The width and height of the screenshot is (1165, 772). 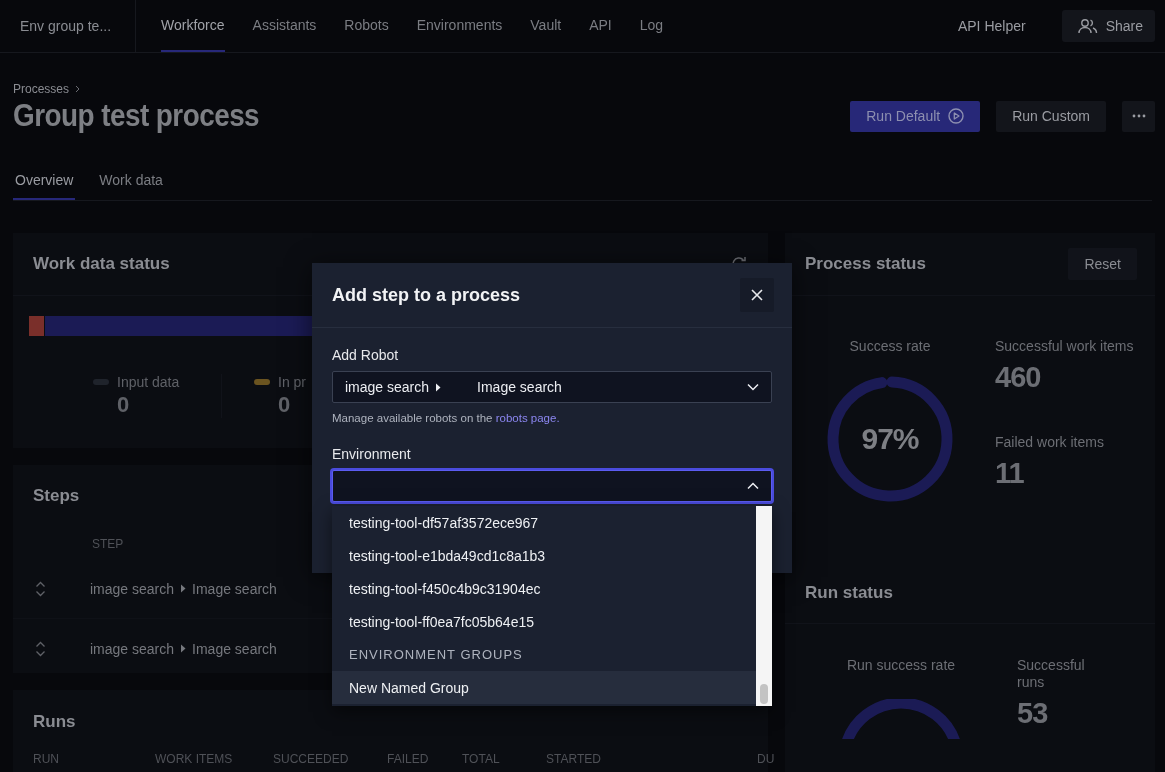 What do you see at coordinates (1108, 26) in the screenshot?
I see `share-button: Share` at bounding box center [1108, 26].